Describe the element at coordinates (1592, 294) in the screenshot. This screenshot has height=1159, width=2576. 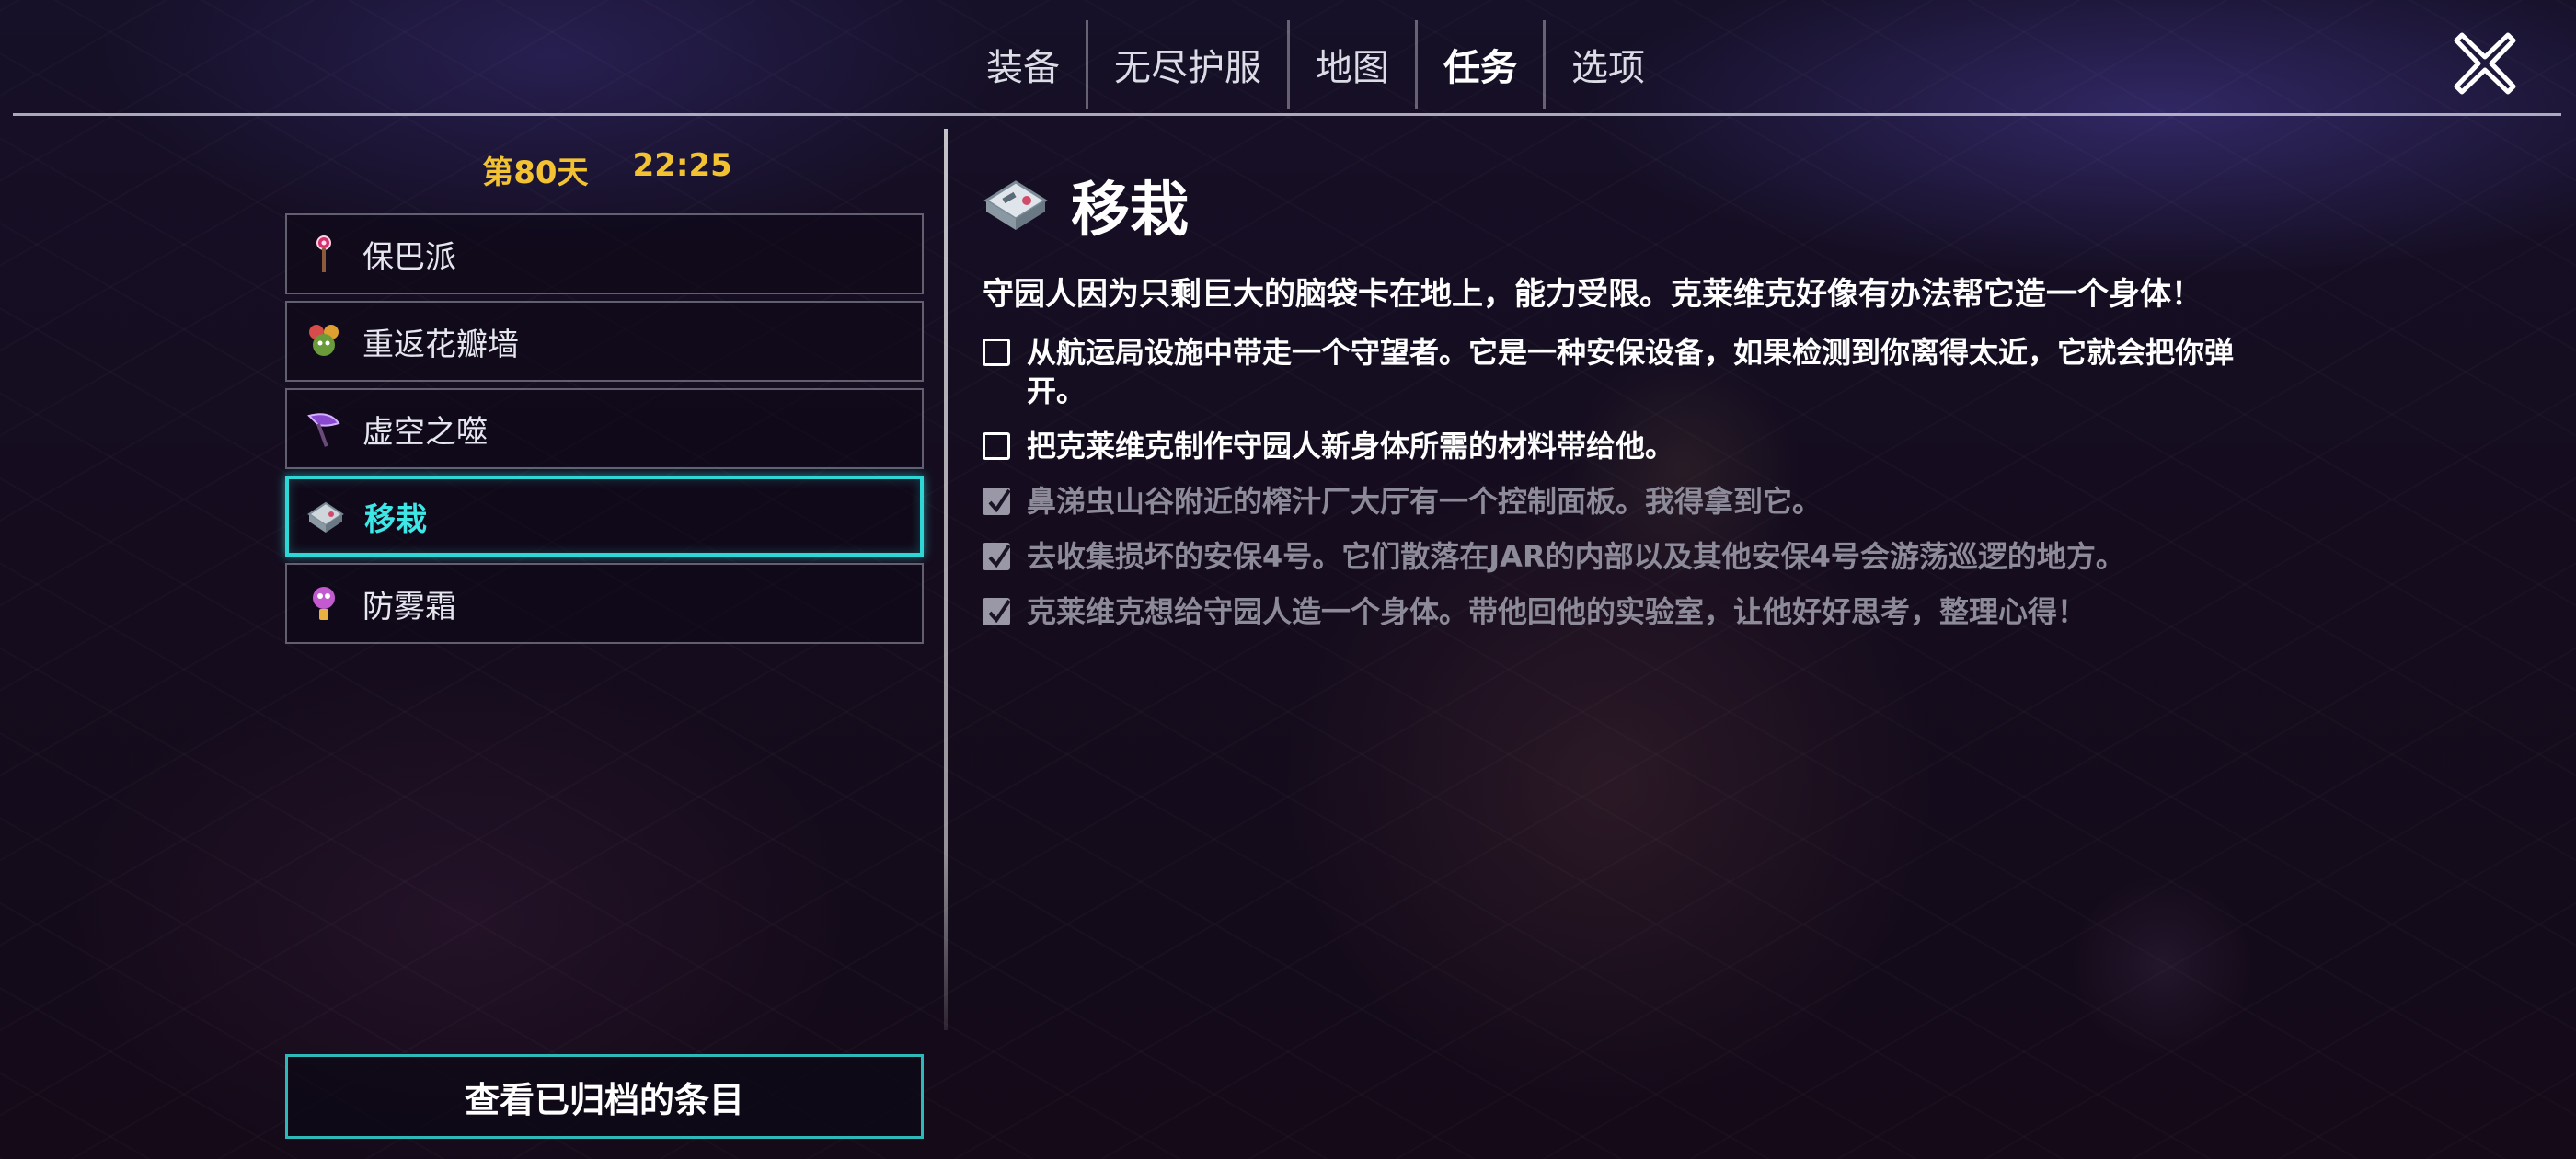
I see `quest-description: 守园人因为只剩巨大的脑袋卡在地上，能力受限。克莱维克好像有办法帮它造一个身体！` at that location.